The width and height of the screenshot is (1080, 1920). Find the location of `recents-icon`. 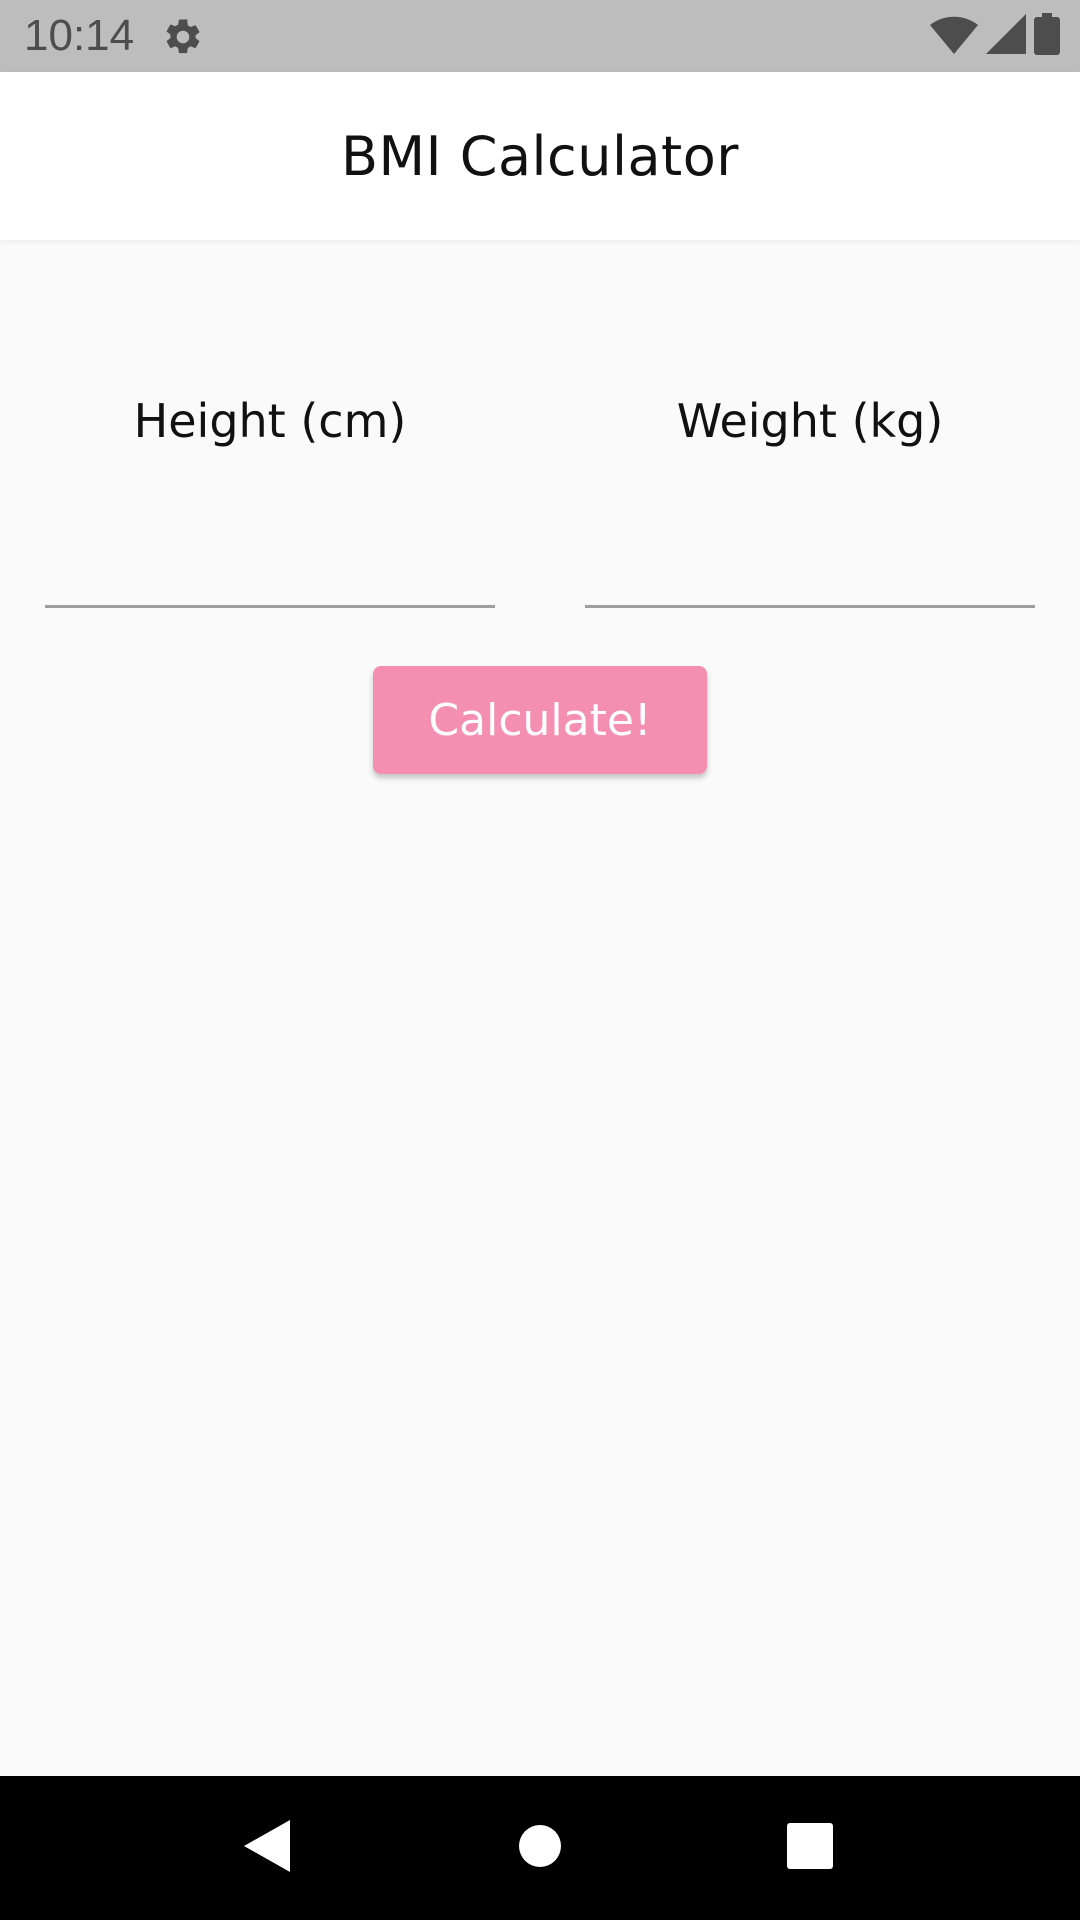

recents-icon is located at coordinates (810, 1848).